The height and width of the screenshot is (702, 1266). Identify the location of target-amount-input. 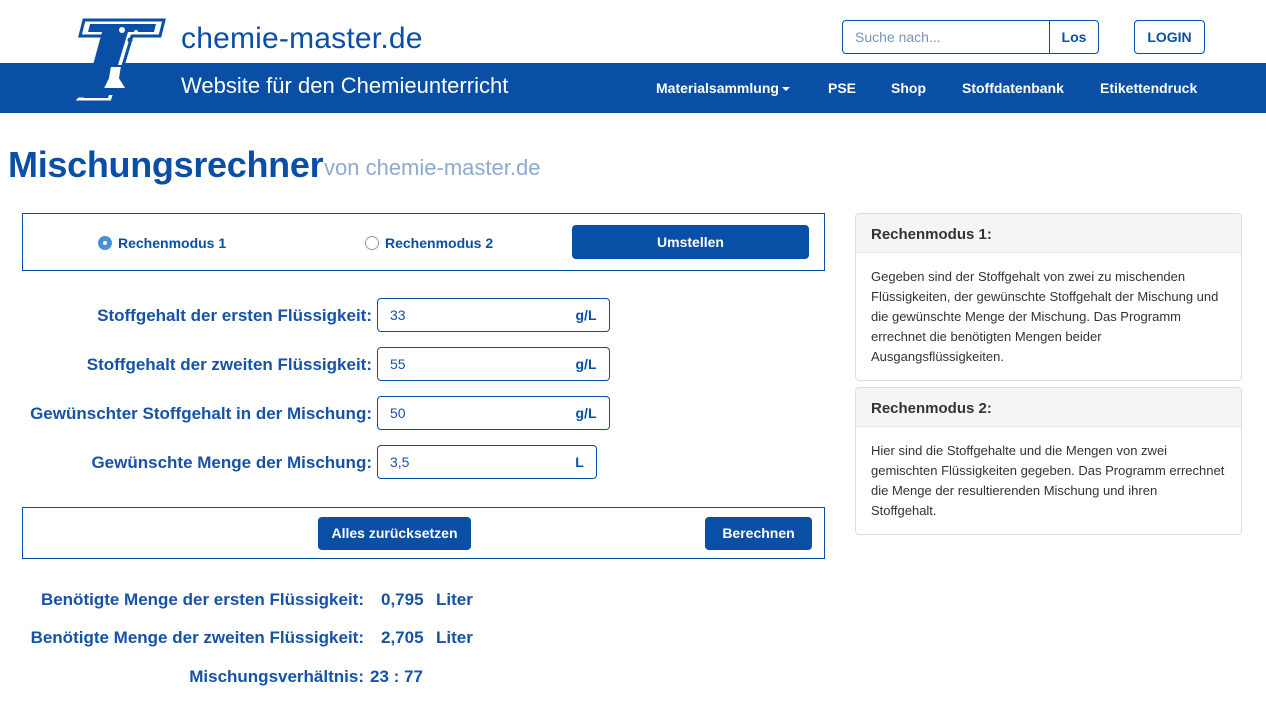
(470, 462).